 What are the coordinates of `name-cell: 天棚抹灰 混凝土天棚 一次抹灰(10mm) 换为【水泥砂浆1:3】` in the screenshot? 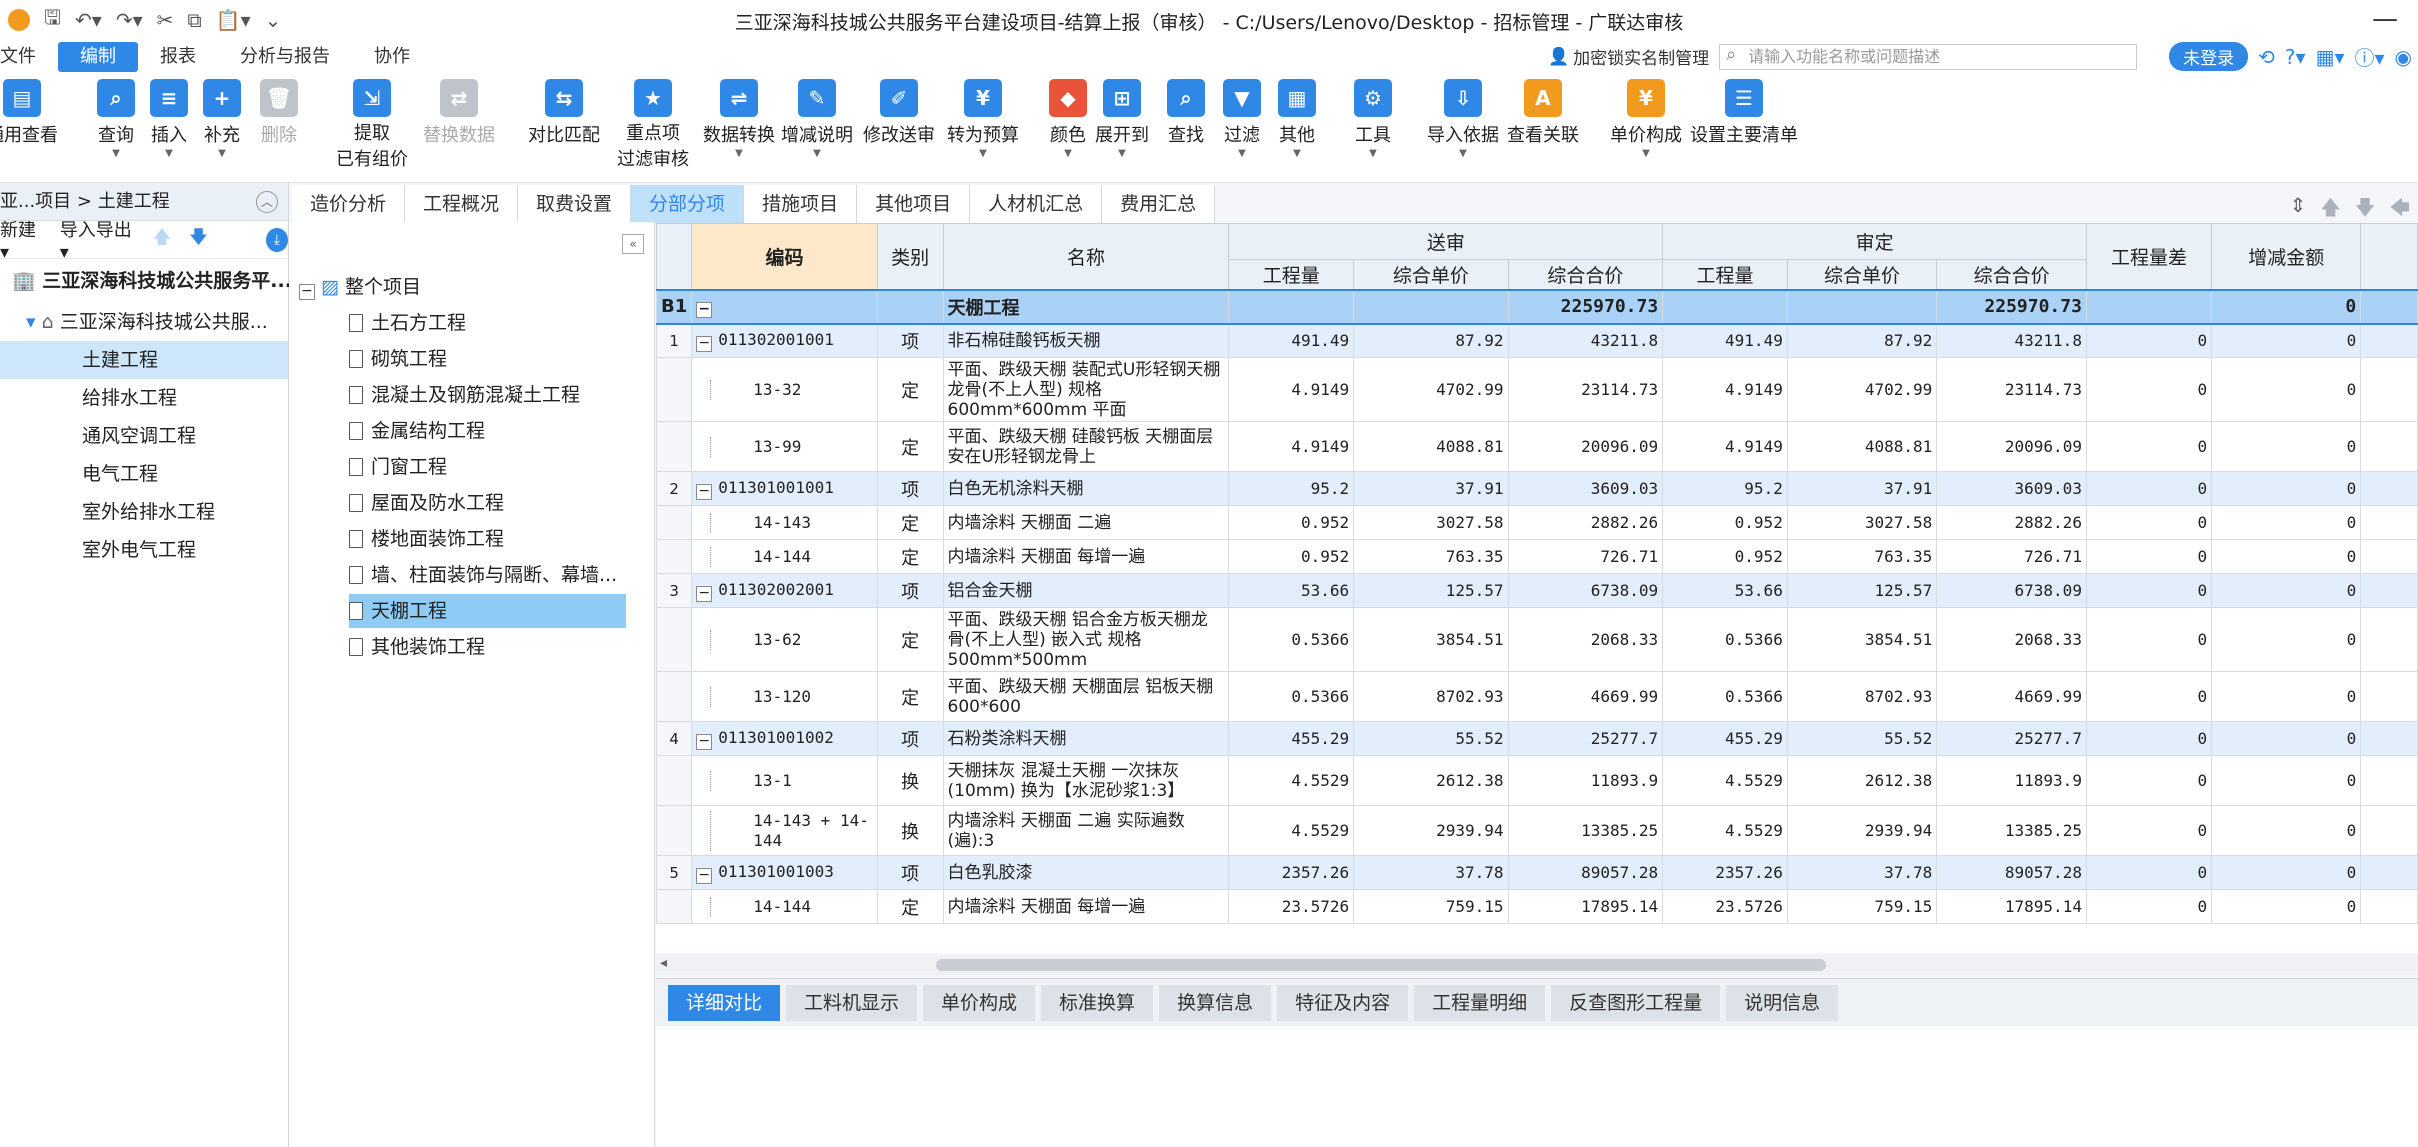 It's located at (1086, 780).